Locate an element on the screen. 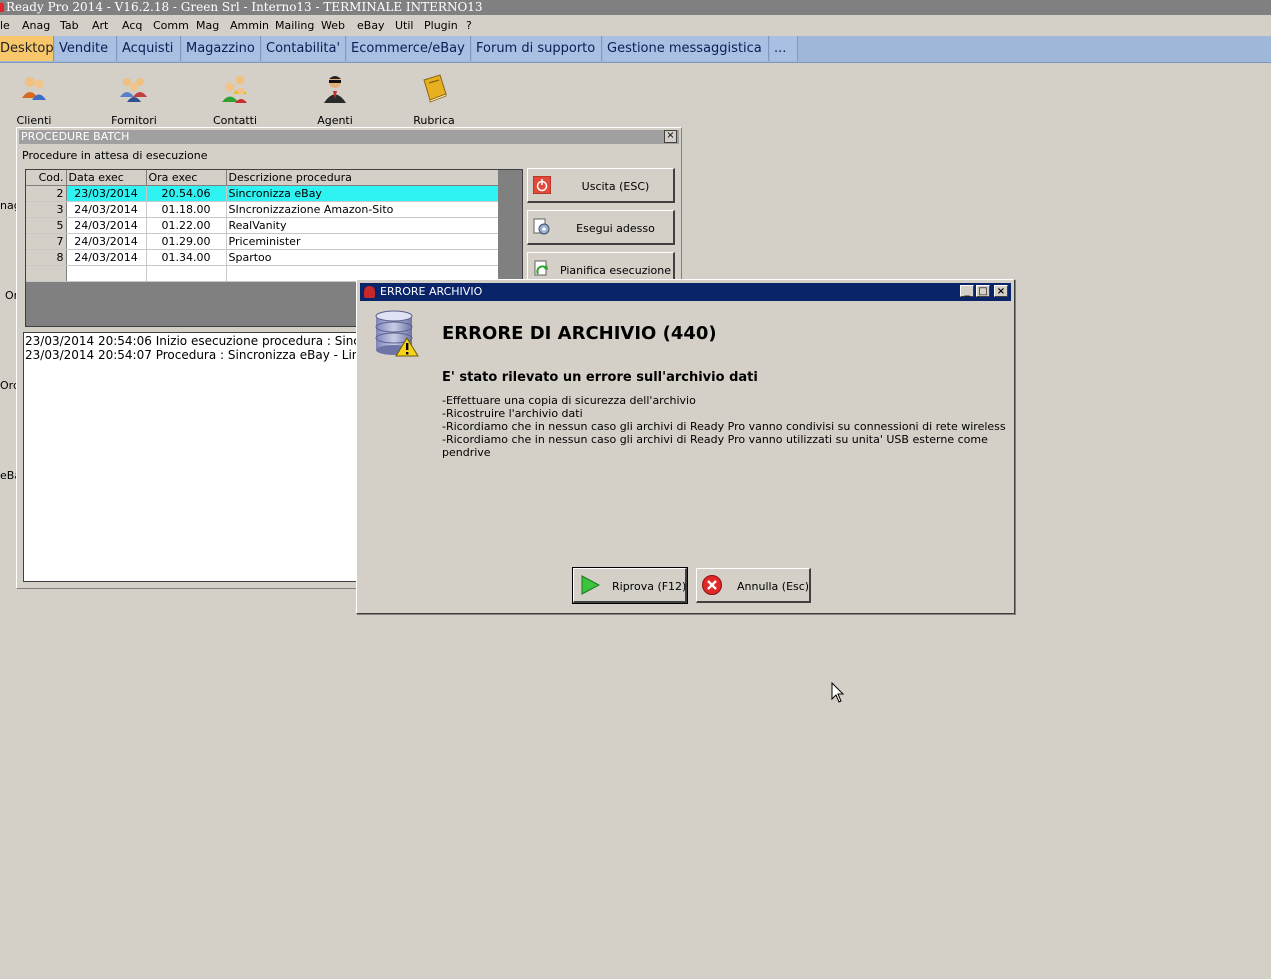 The width and height of the screenshot is (1271, 979). menu-acq: Acq is located at coordinates (132, 25).